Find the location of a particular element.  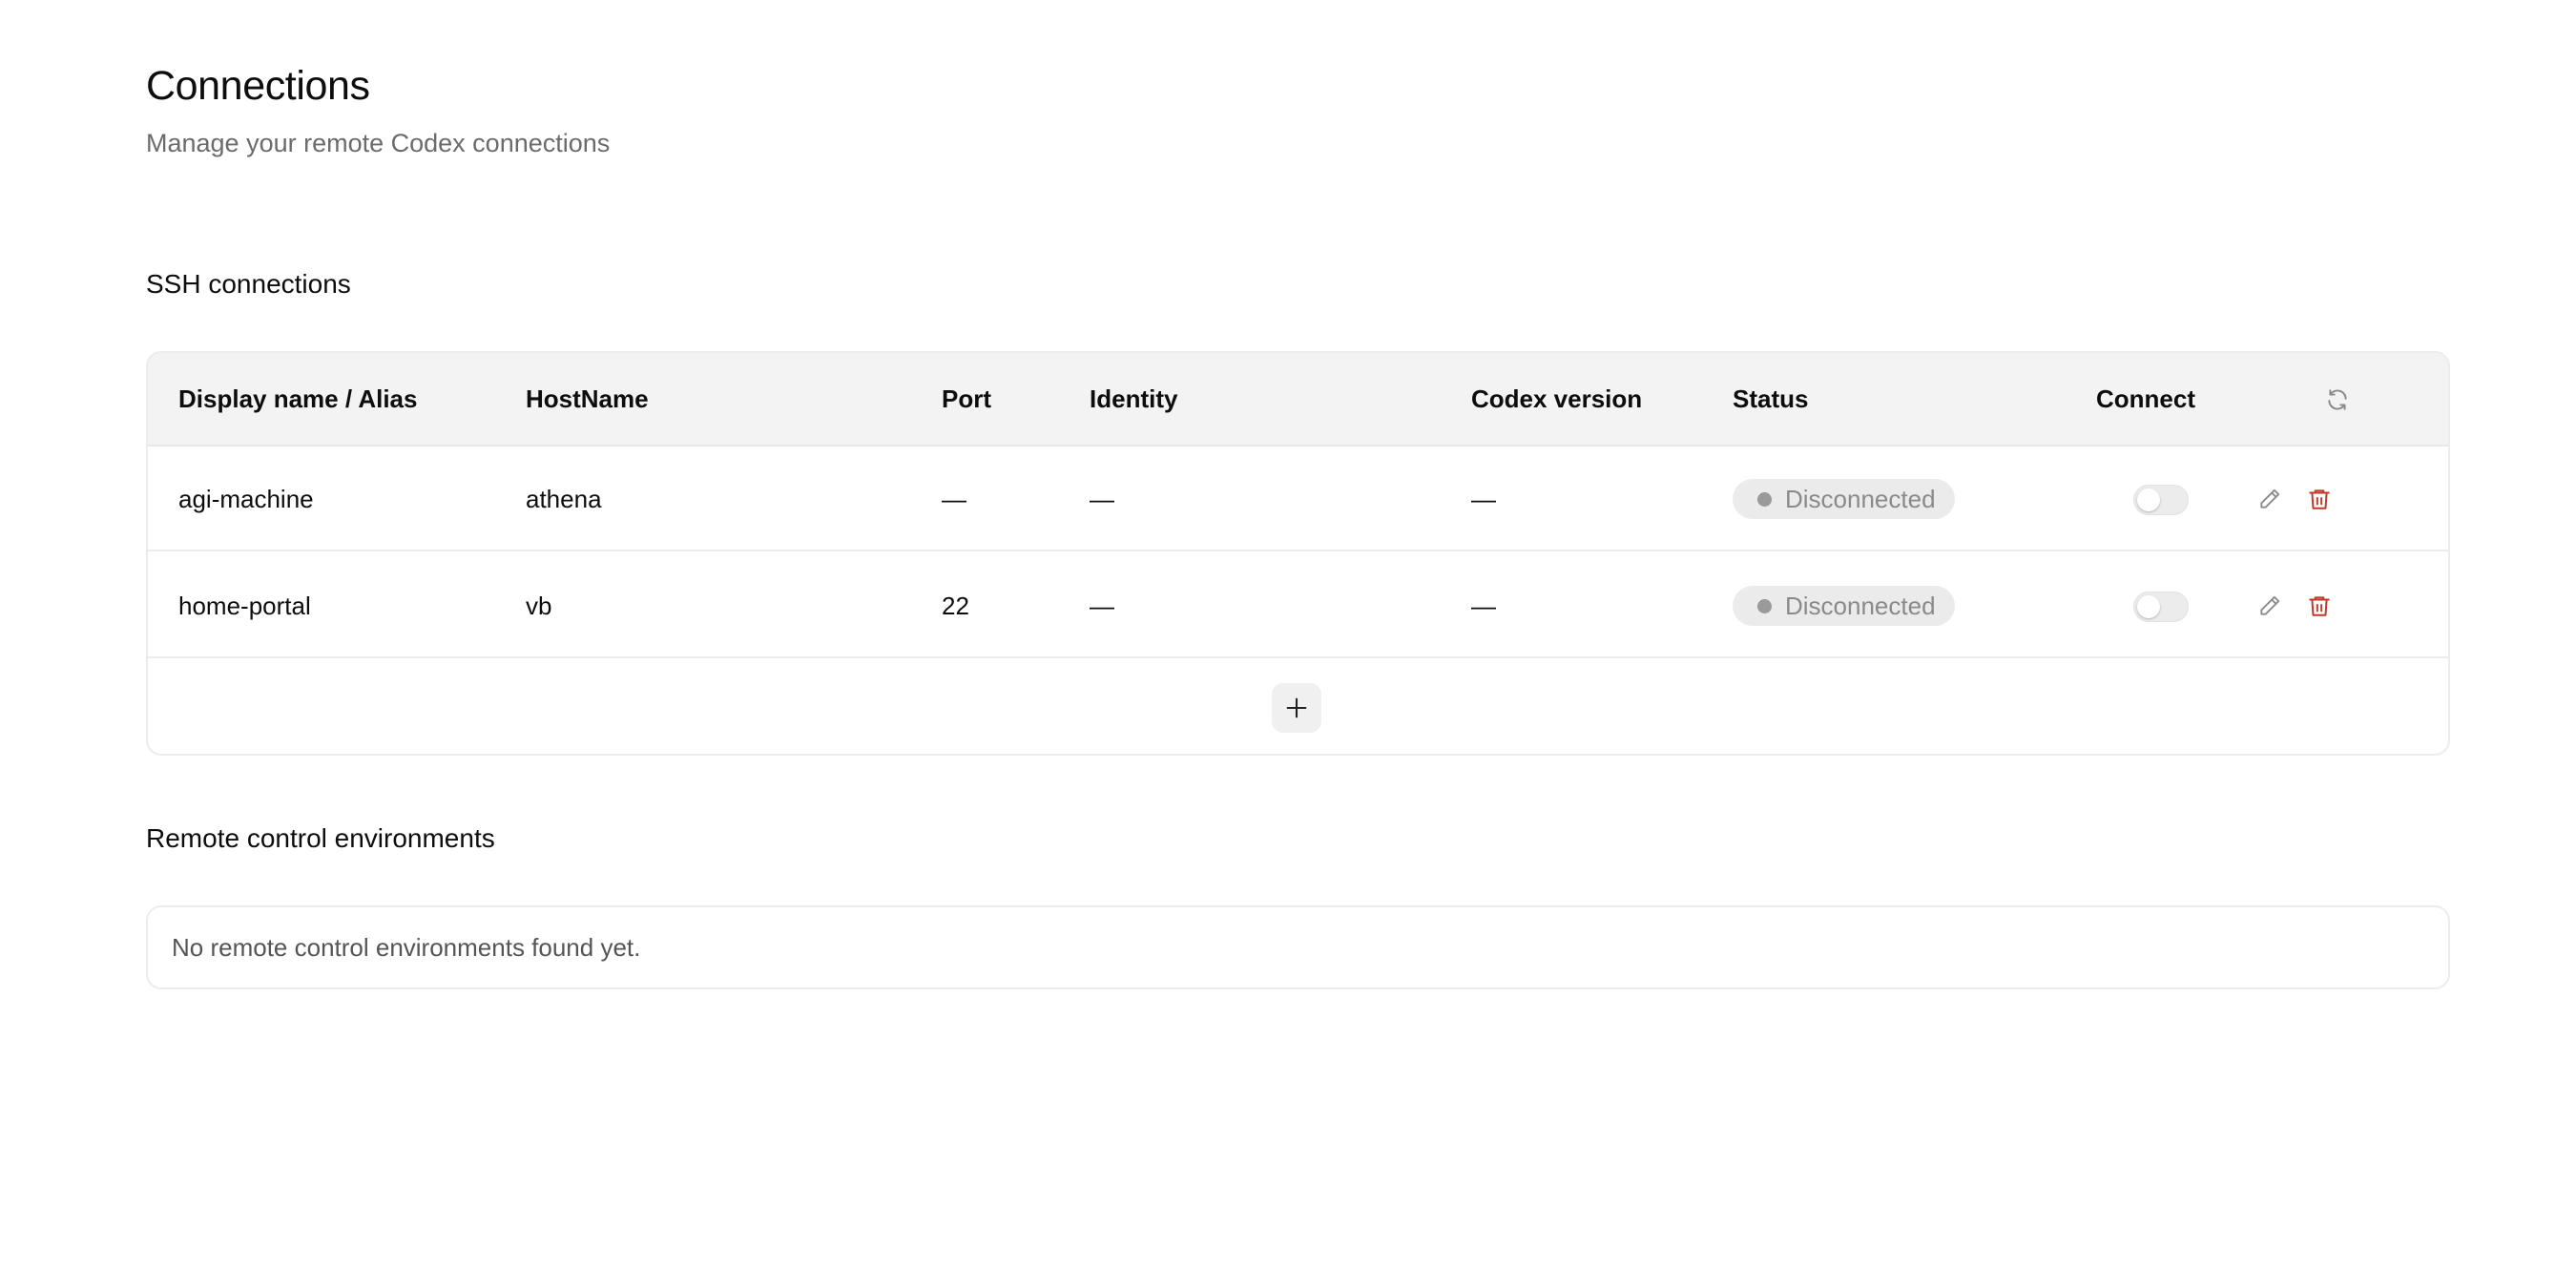

add-connection-row is located at coordinates (1298, 707).